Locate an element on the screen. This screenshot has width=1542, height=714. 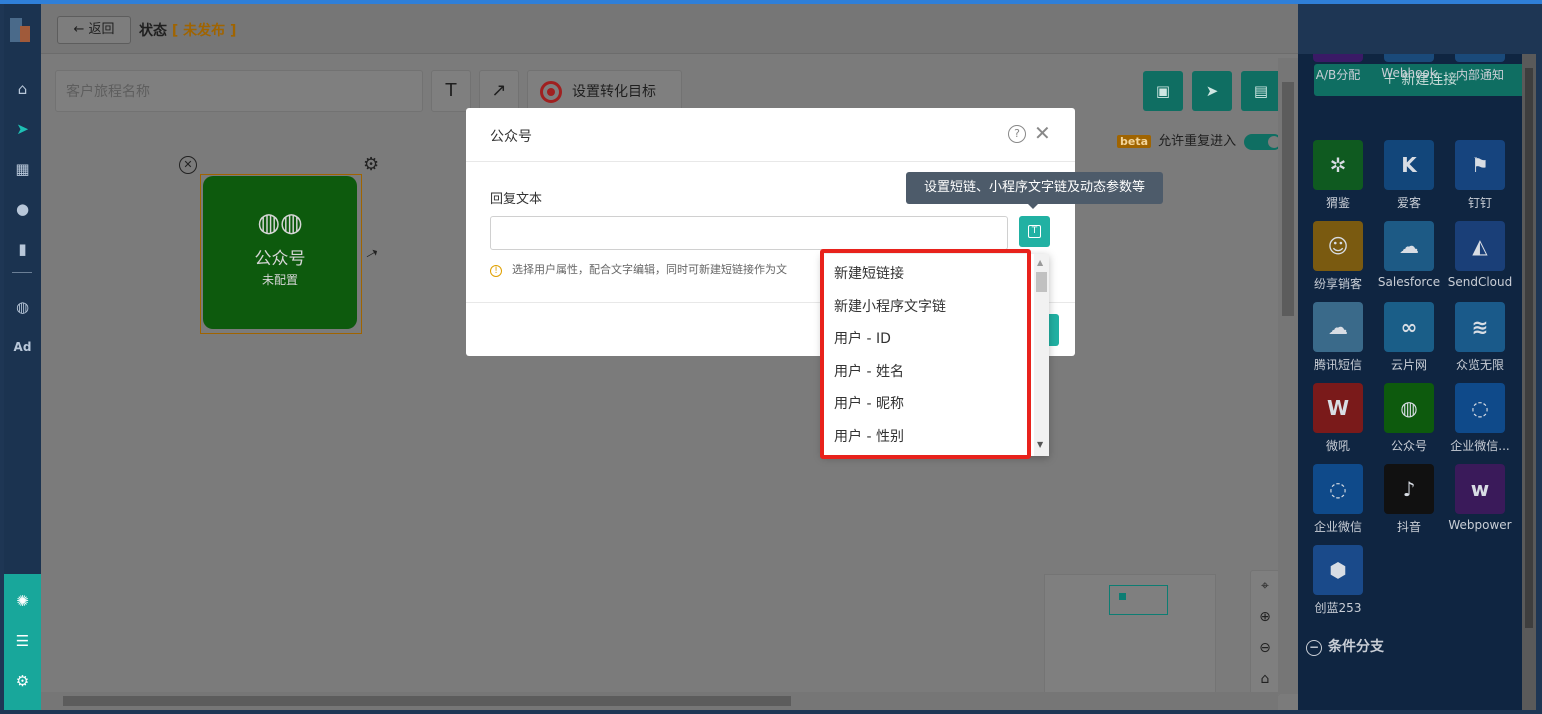
warning-icon: ! is located at coordinates (496, 271).